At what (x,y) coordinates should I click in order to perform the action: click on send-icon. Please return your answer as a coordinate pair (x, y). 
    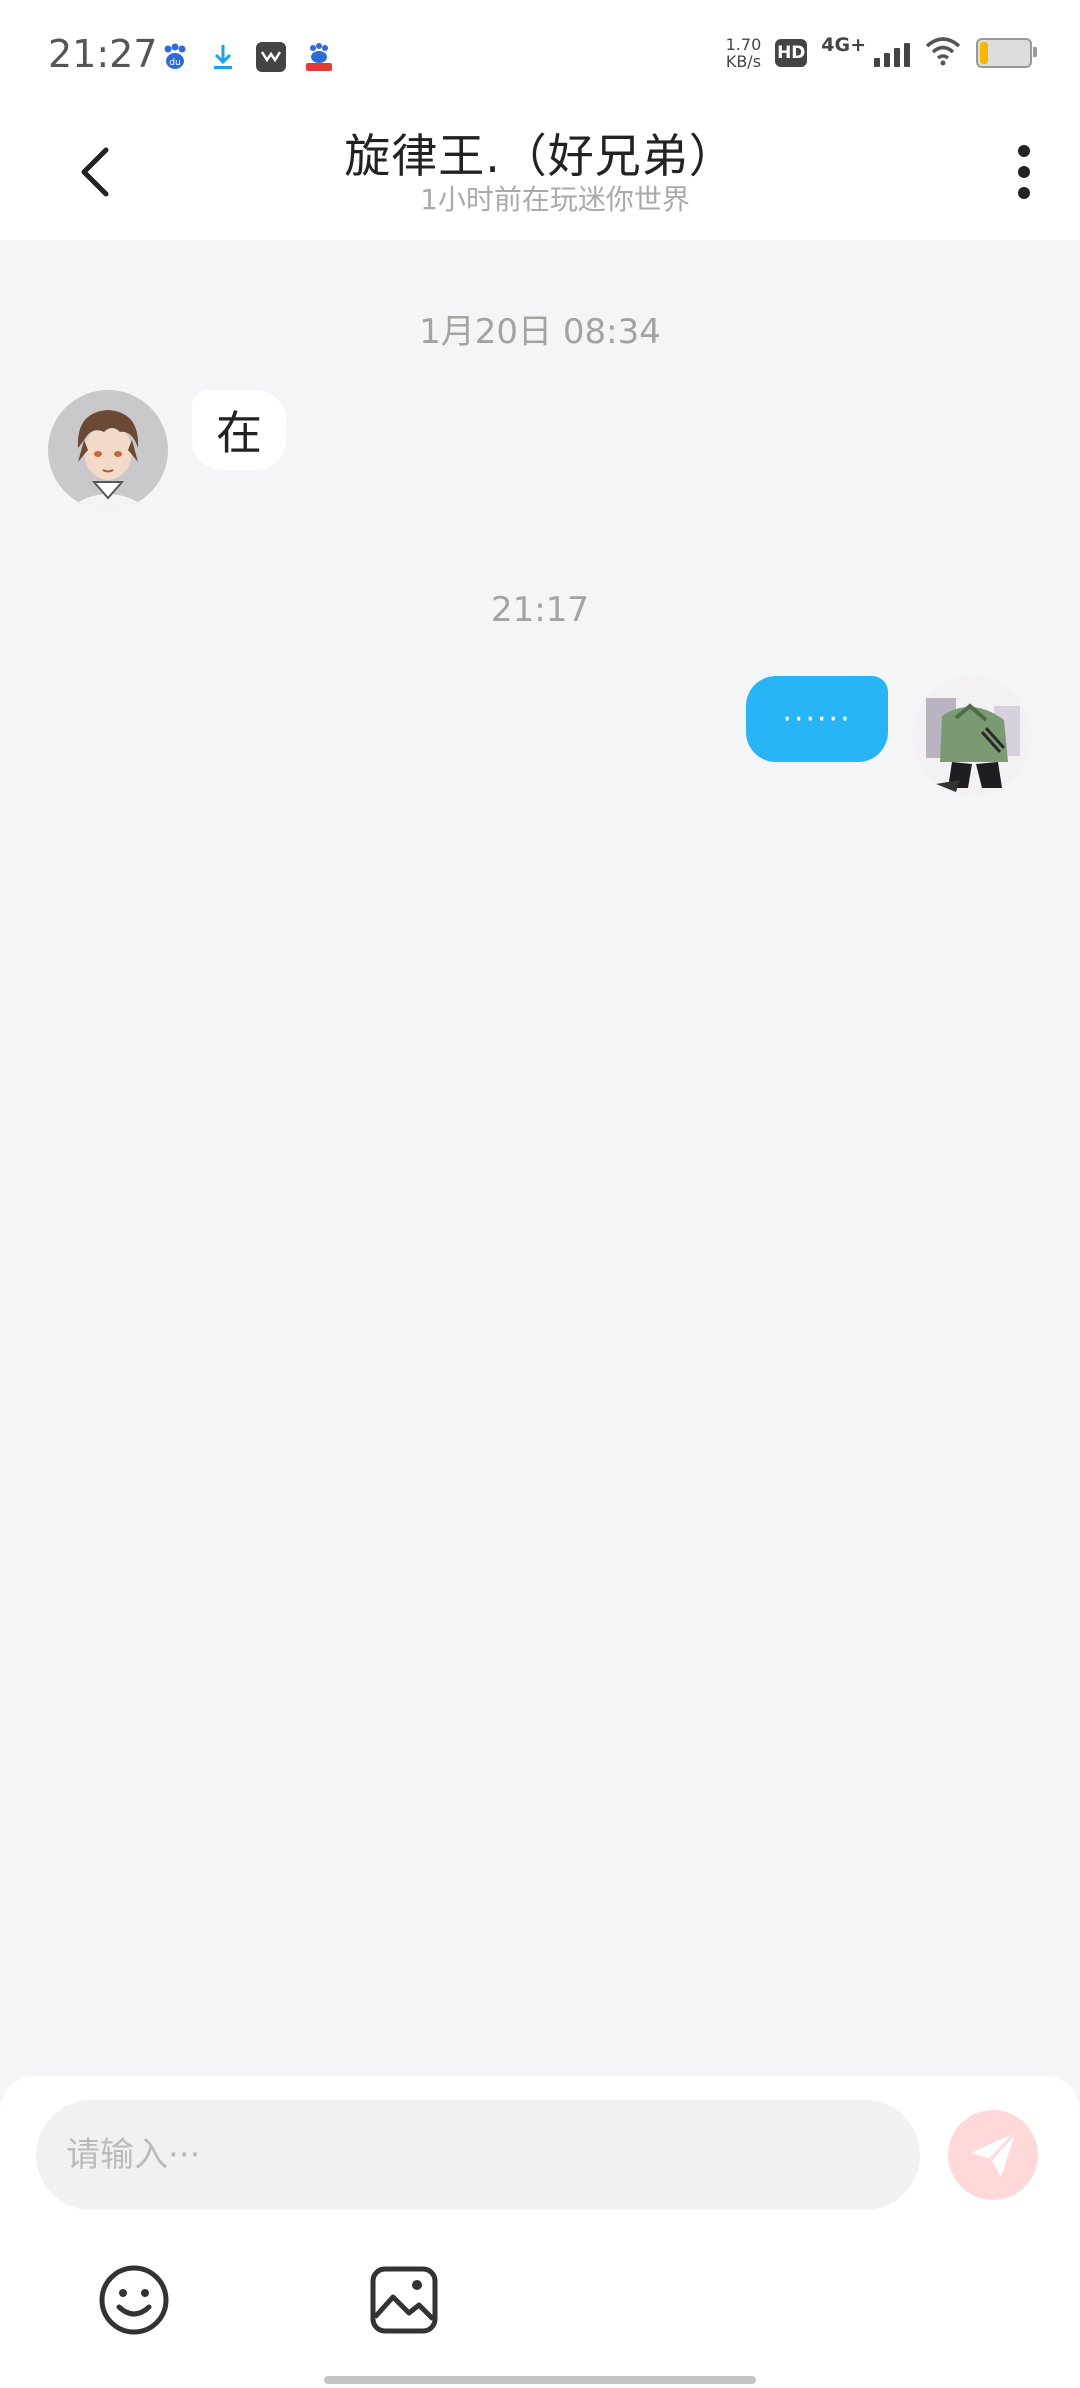
    Looking at the image, I should click on (994, 2154).